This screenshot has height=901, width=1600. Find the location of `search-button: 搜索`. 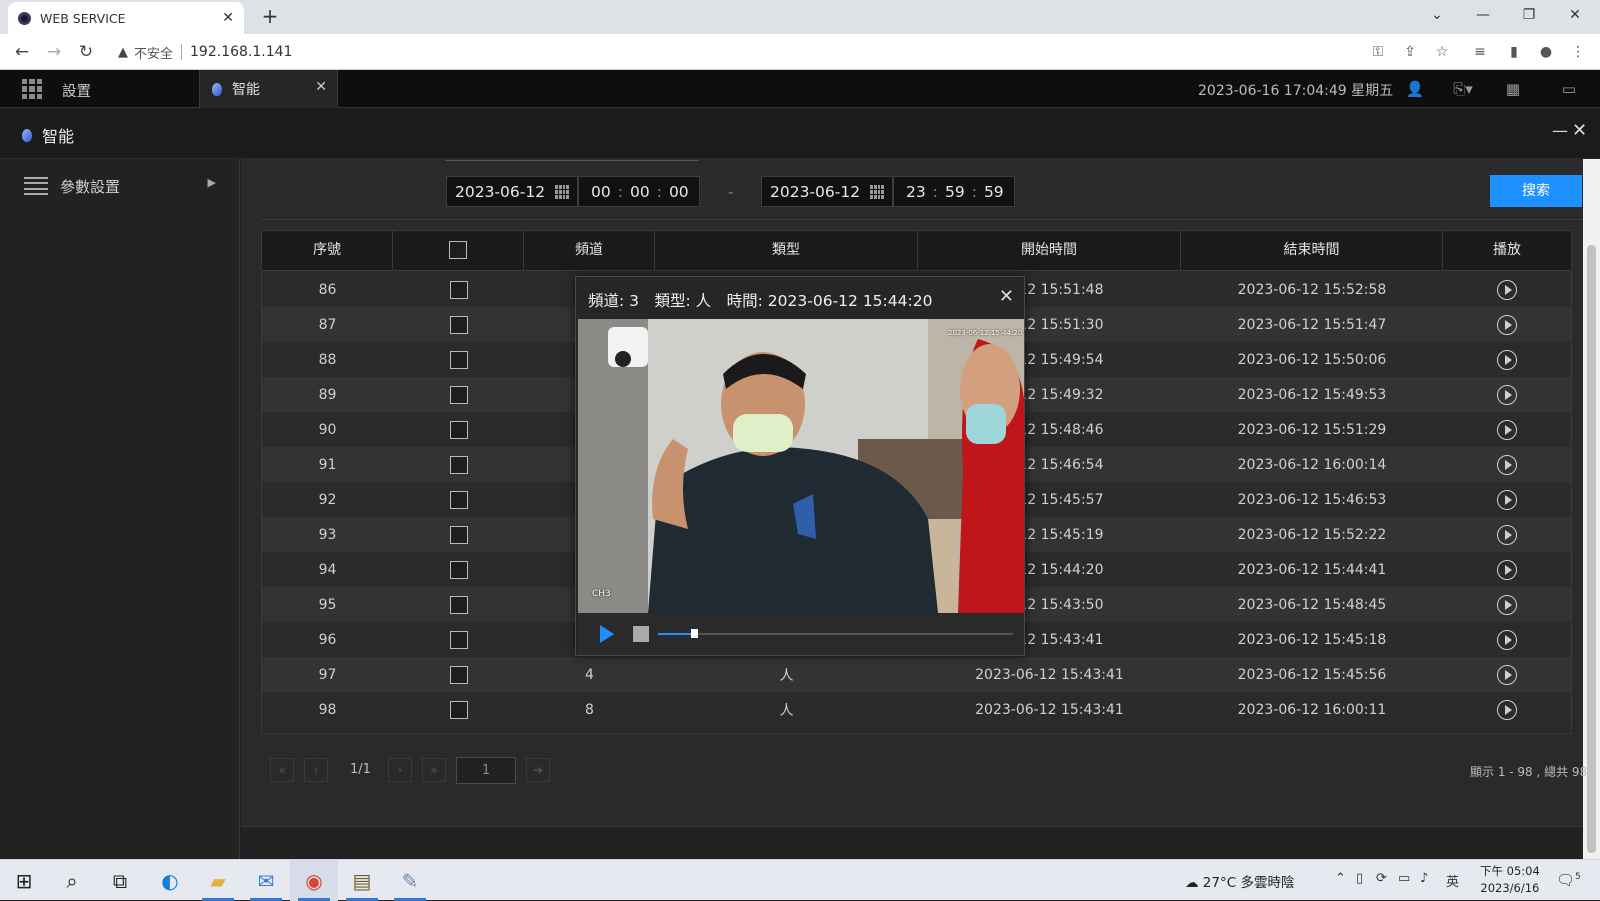

search-button: 搜索 is located at coordinates (1536, 191).